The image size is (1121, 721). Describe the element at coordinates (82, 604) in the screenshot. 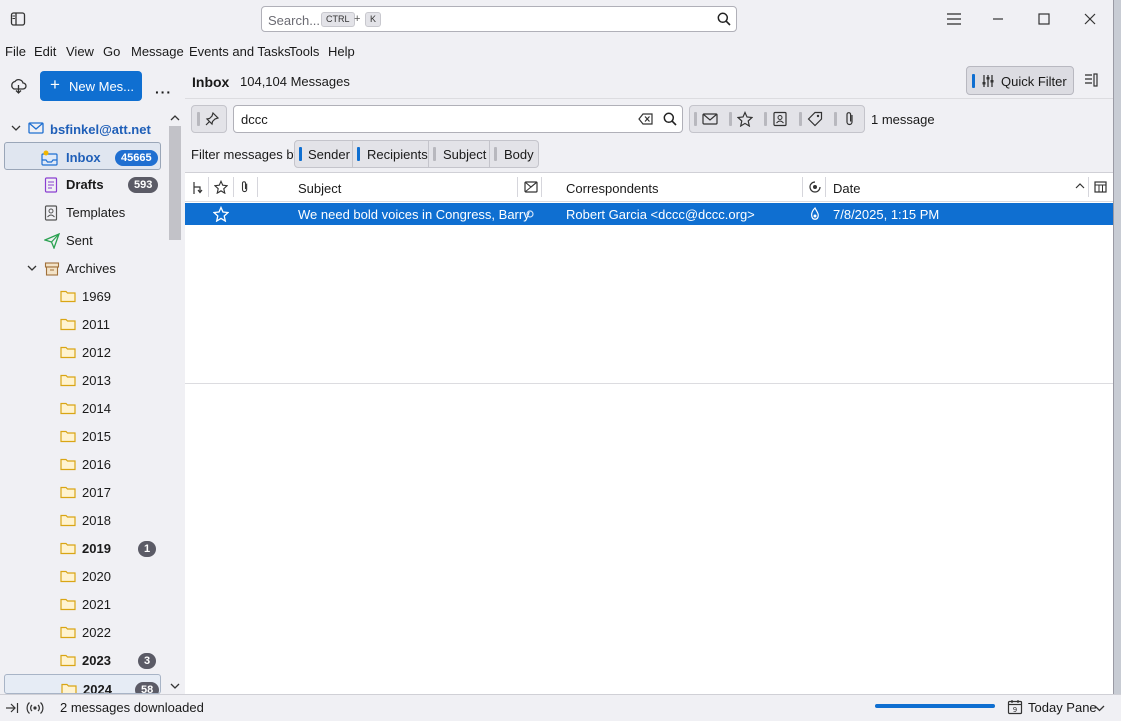

I see `folder-year-2021: 2021` at that location.